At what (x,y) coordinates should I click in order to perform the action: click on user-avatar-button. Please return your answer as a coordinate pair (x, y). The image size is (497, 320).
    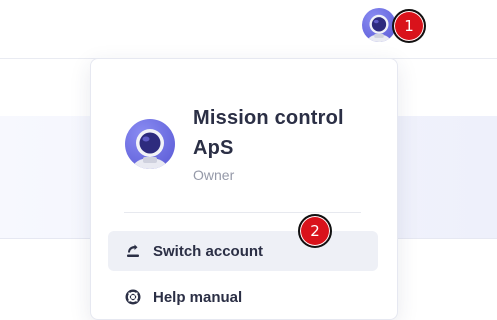
    Looking at the image, I should click on (379, 25).